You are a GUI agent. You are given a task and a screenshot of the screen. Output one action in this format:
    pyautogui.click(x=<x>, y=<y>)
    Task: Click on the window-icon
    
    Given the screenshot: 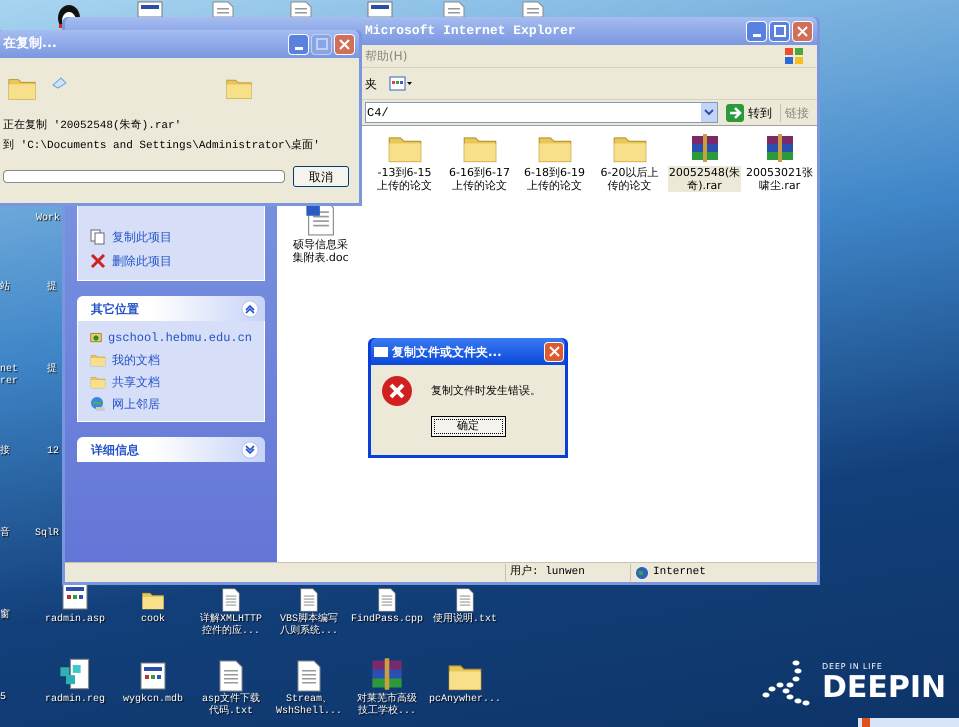 What is the action you would take?
    pyautogui.click(x=381, y=351)
    